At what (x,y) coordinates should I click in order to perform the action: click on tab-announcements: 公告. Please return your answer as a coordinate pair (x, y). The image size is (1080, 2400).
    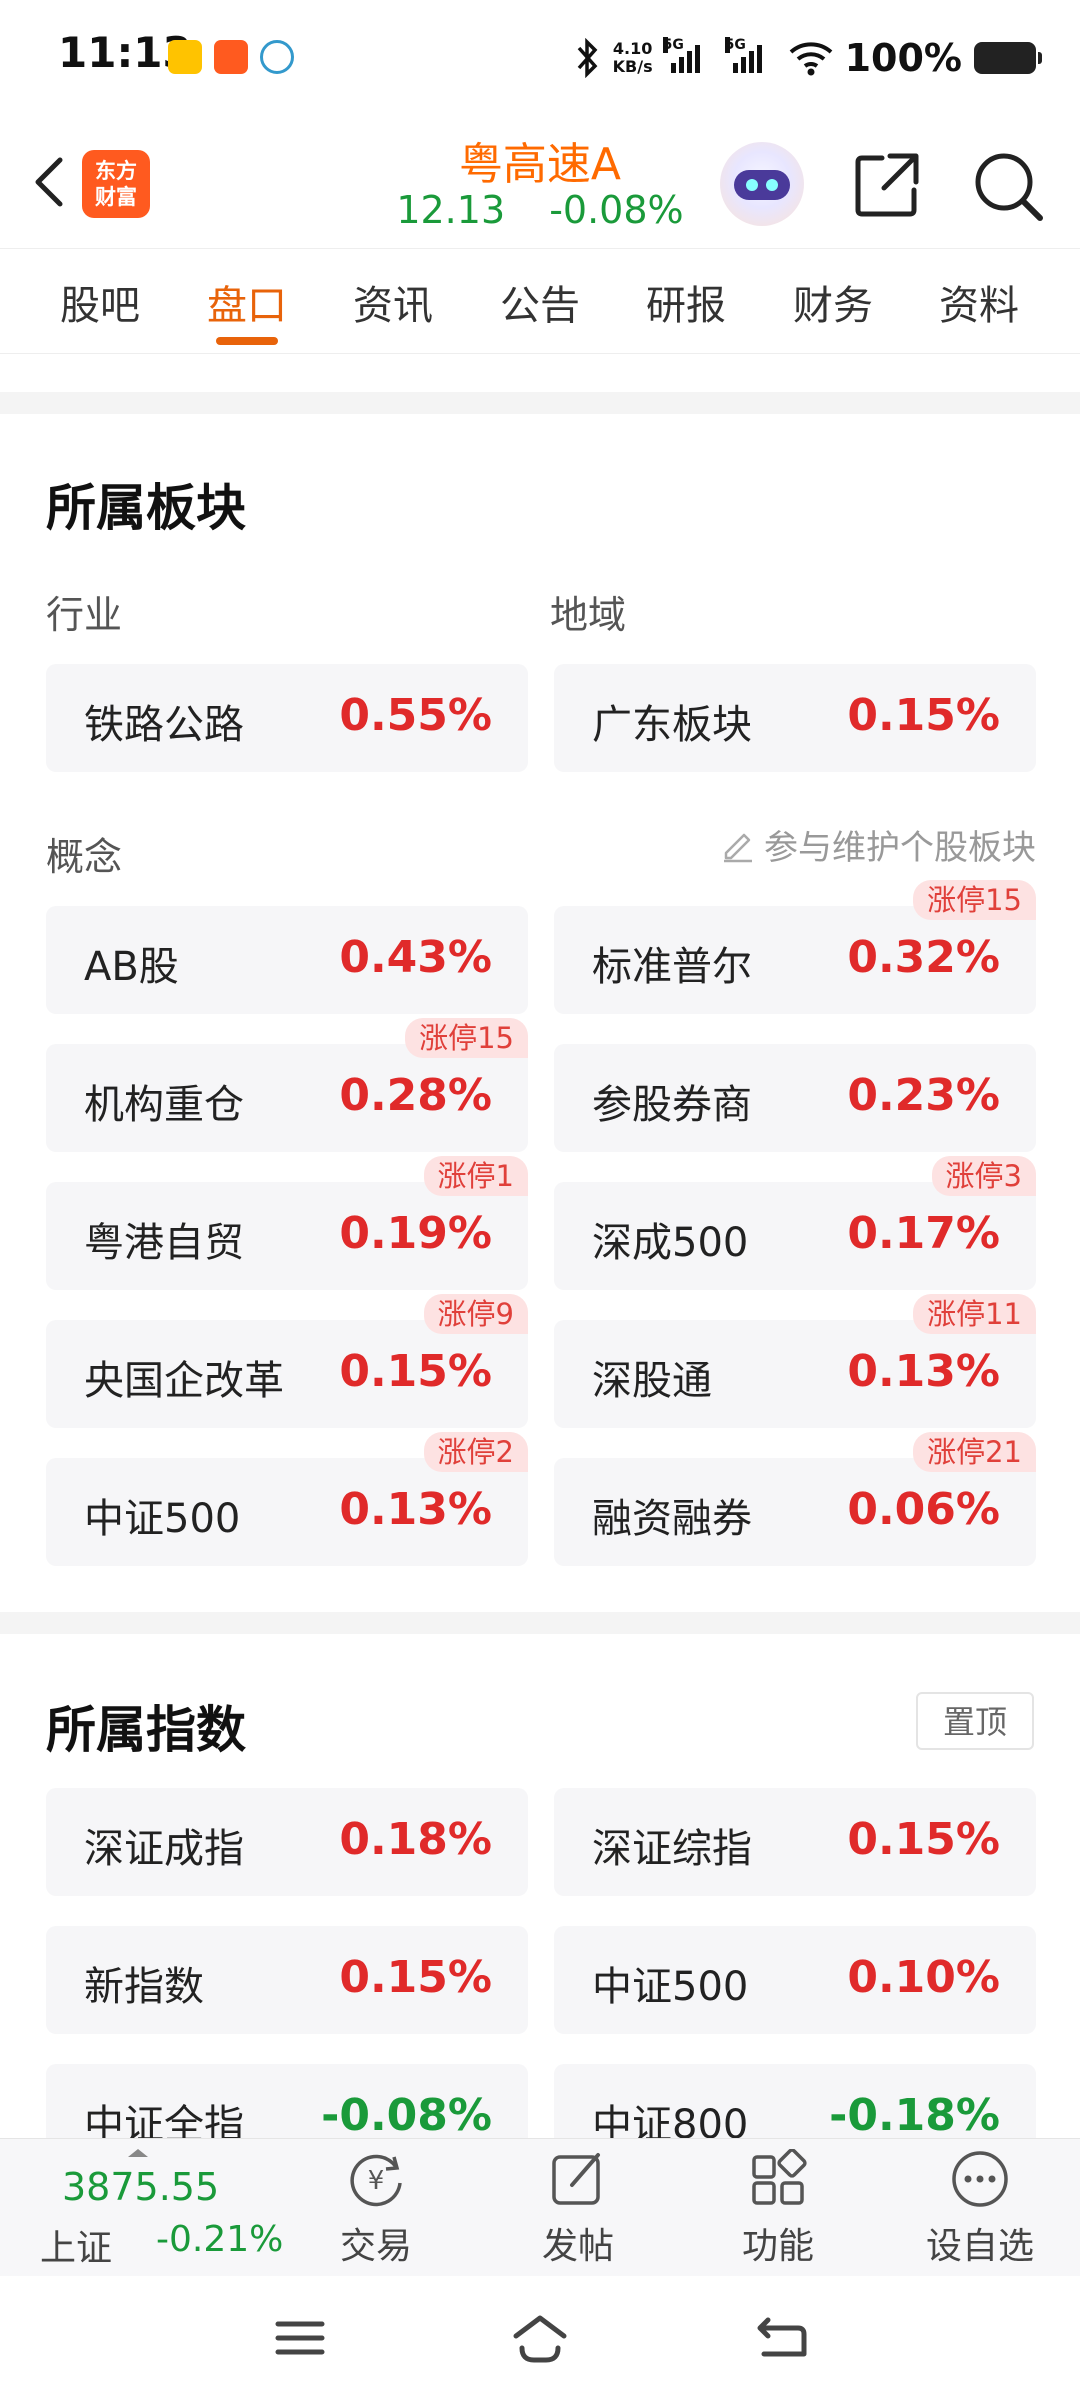
    Looking at the image, I should click on (540, 302).